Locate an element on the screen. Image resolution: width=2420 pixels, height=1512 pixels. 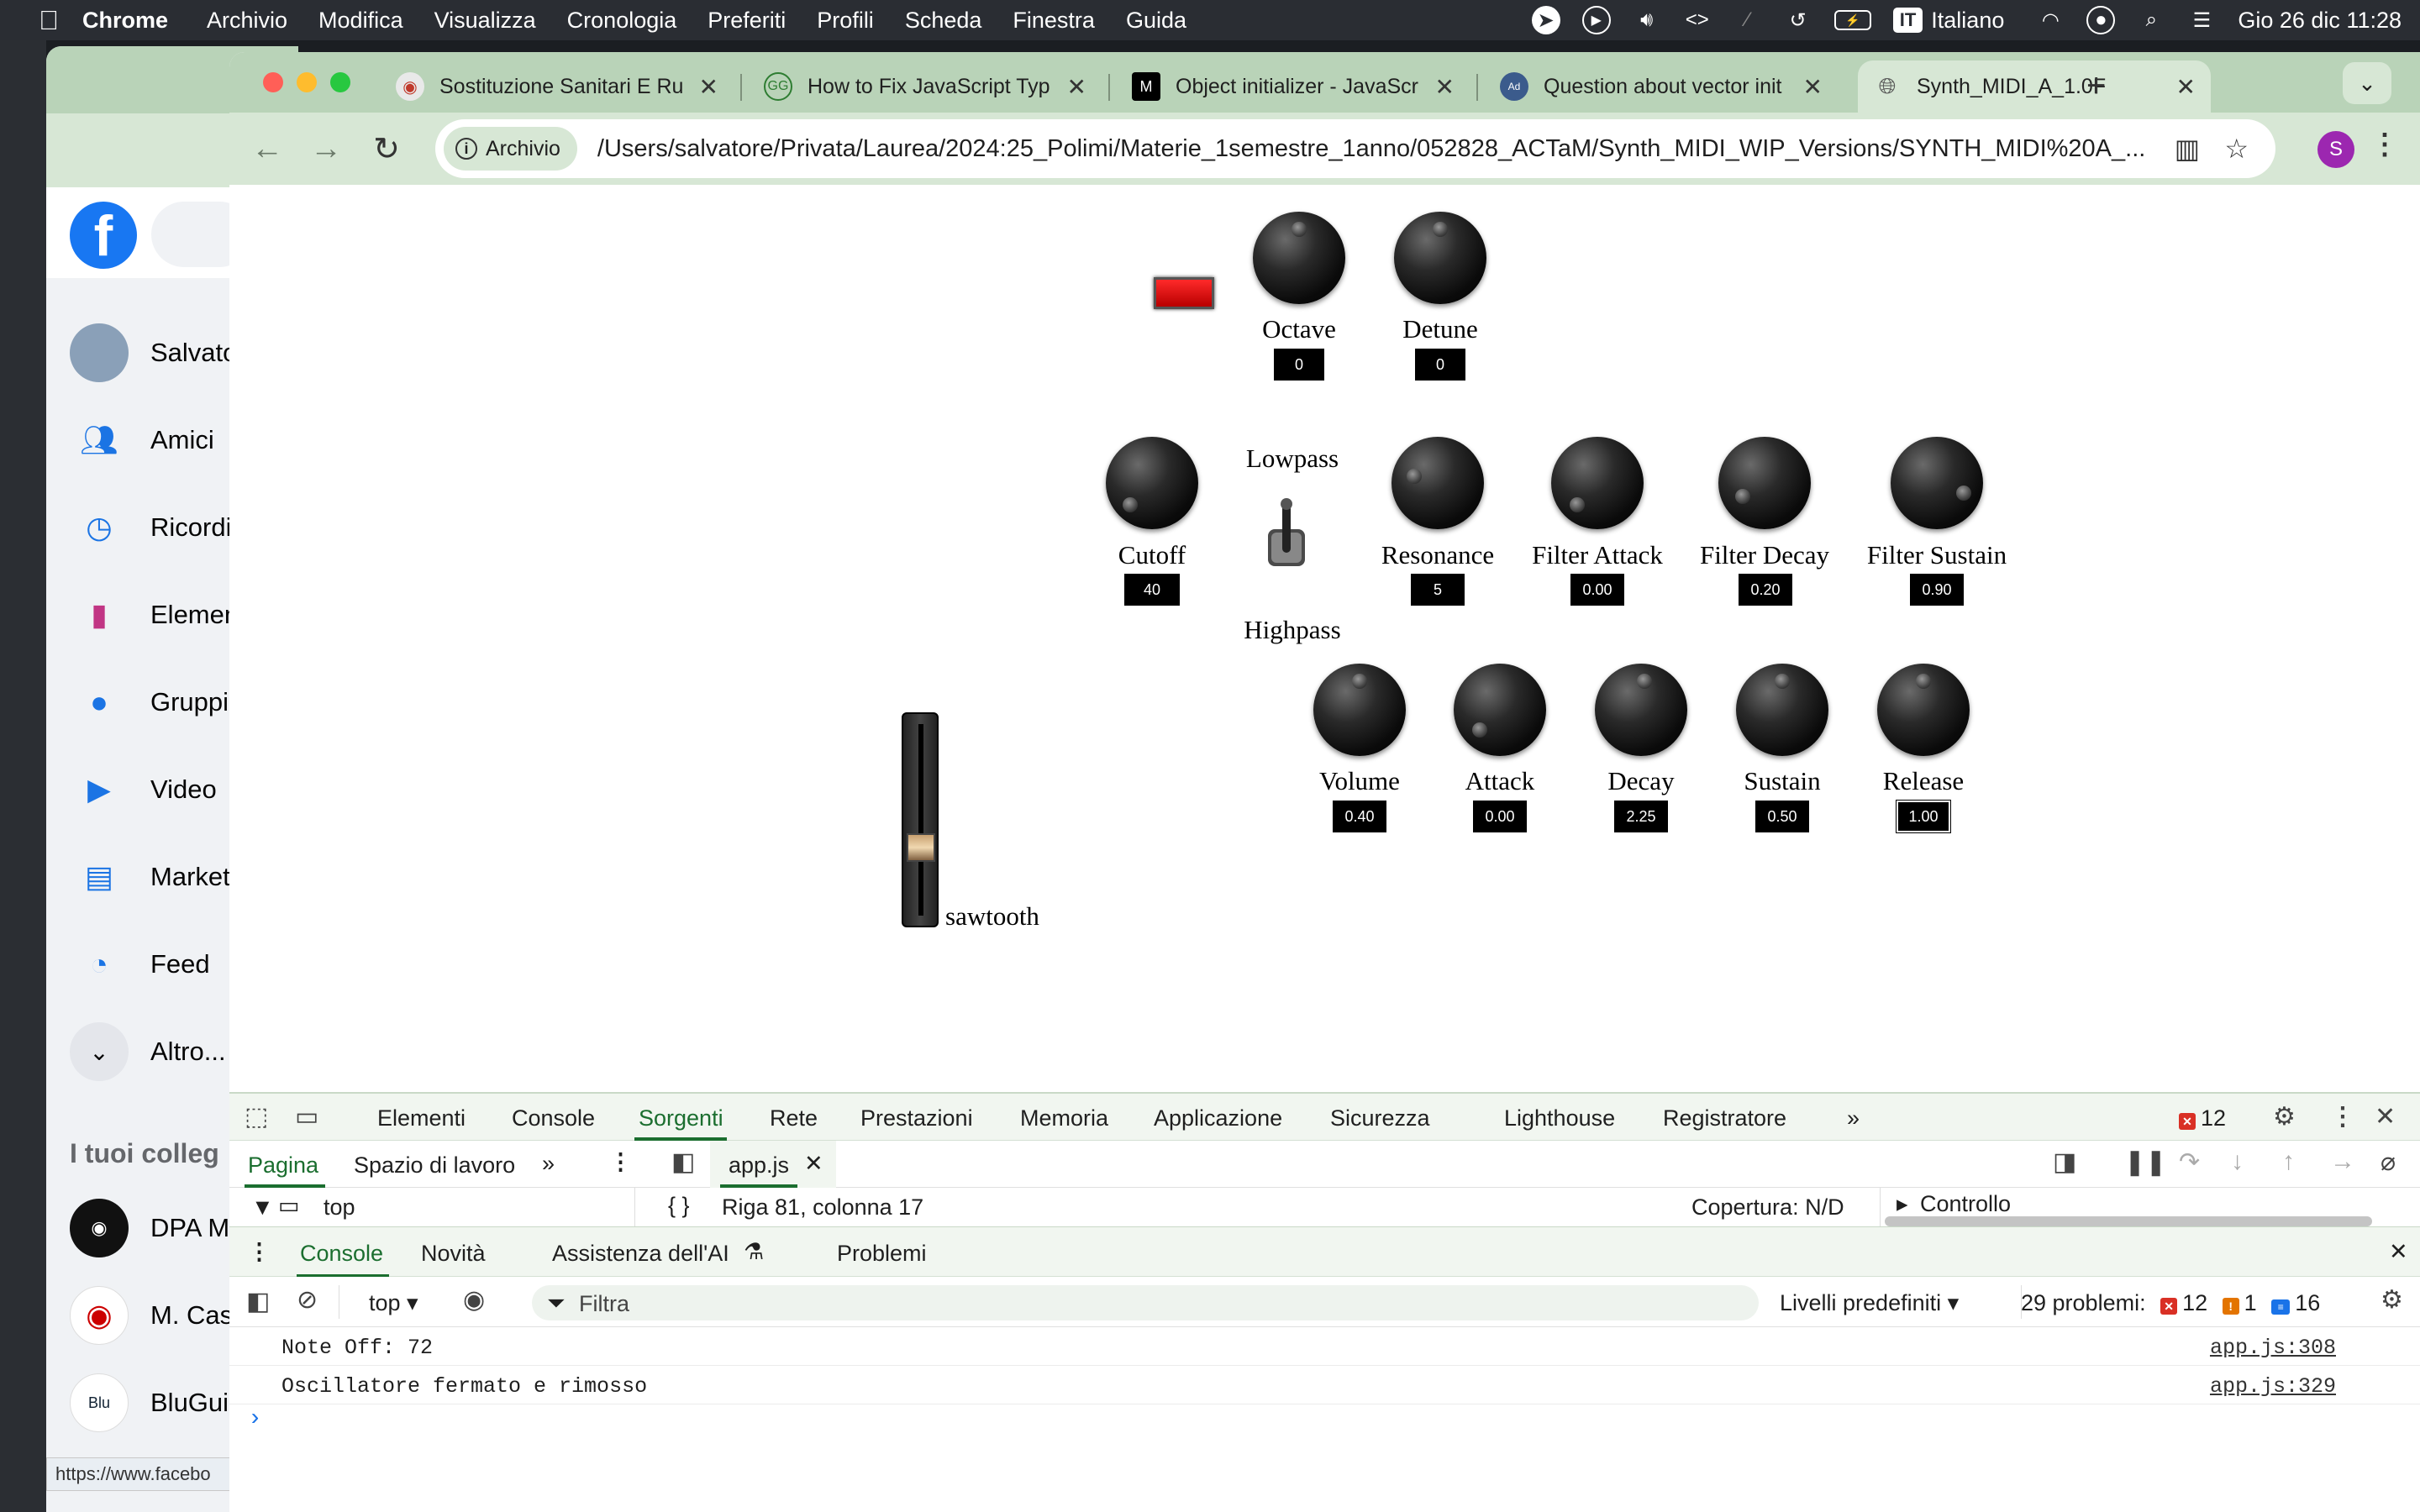
devtools-tab-lighthouse: Lighthouse is located at coordinates (1559, 1118).